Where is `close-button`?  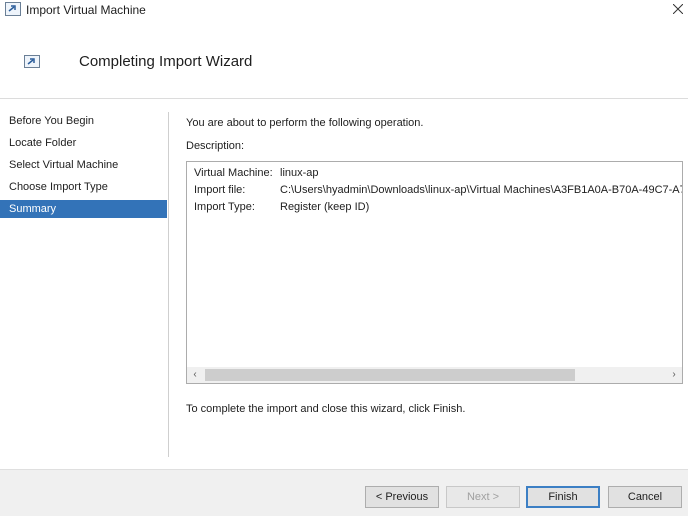
close-button is located at coordinates (678, 10).